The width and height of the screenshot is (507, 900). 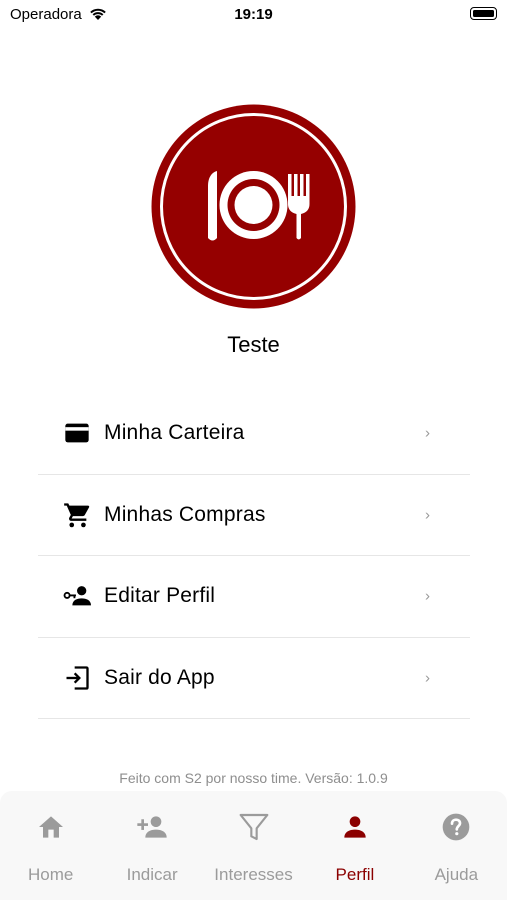 I want to click on tab-bar: Home Indicar Interesses Perfil Ajuda, so click(x=253, y=845).